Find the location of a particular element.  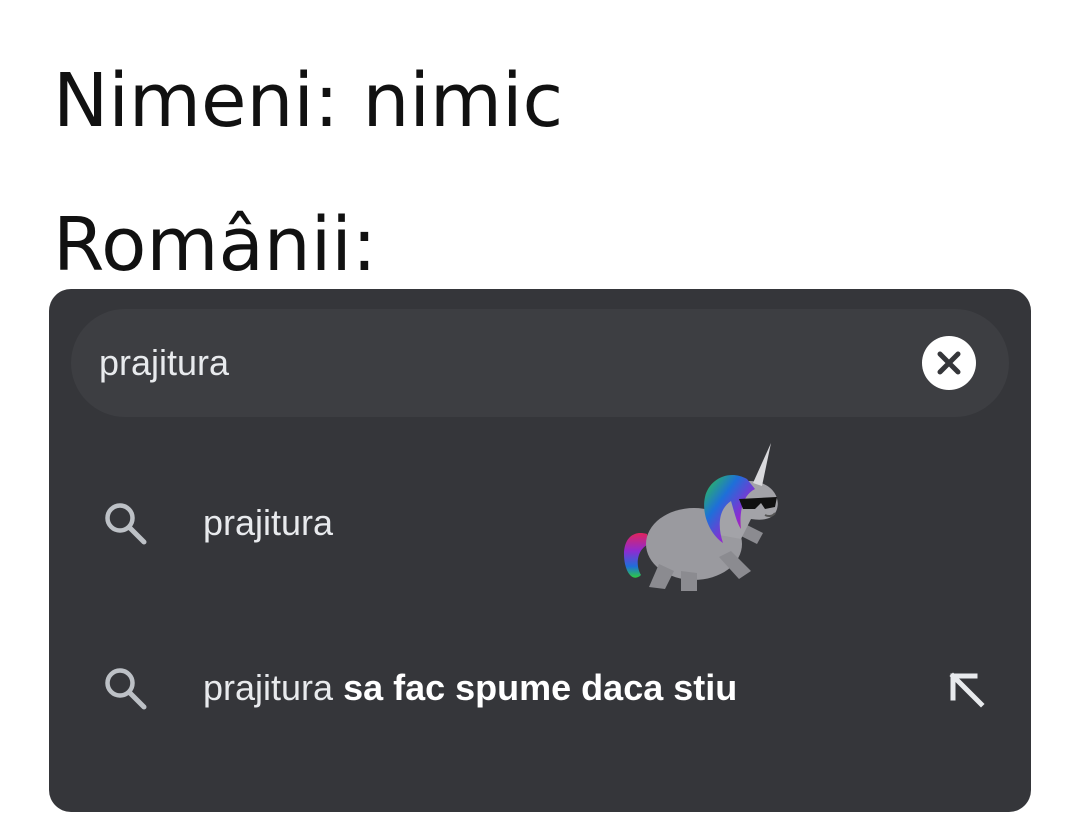

search-bar is located at coordinates (540, 363).